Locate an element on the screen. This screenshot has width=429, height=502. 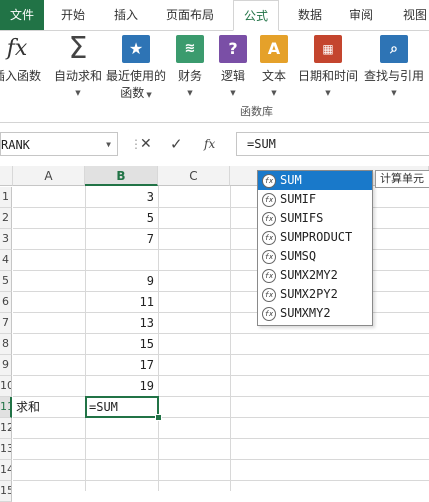
row-header-9: 9 is located at coordinates (6, 365).